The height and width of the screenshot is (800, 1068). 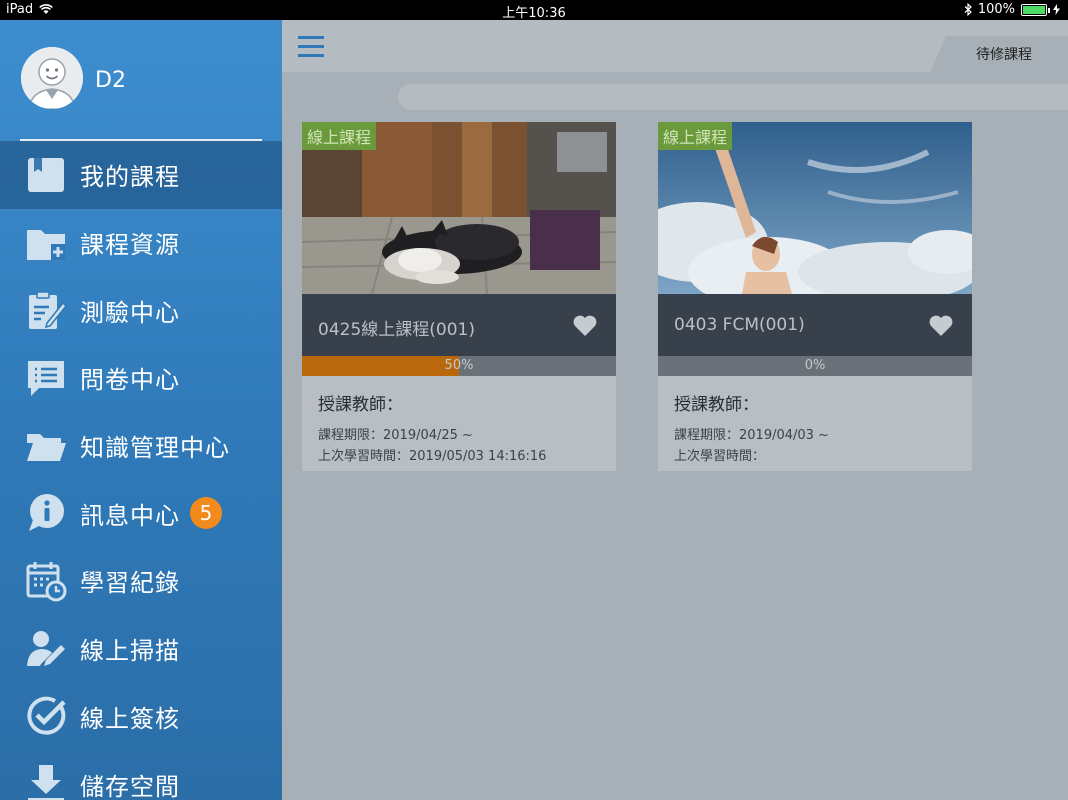 I want to click on course-progress-bar: 0%, so click(x=815, y=366).